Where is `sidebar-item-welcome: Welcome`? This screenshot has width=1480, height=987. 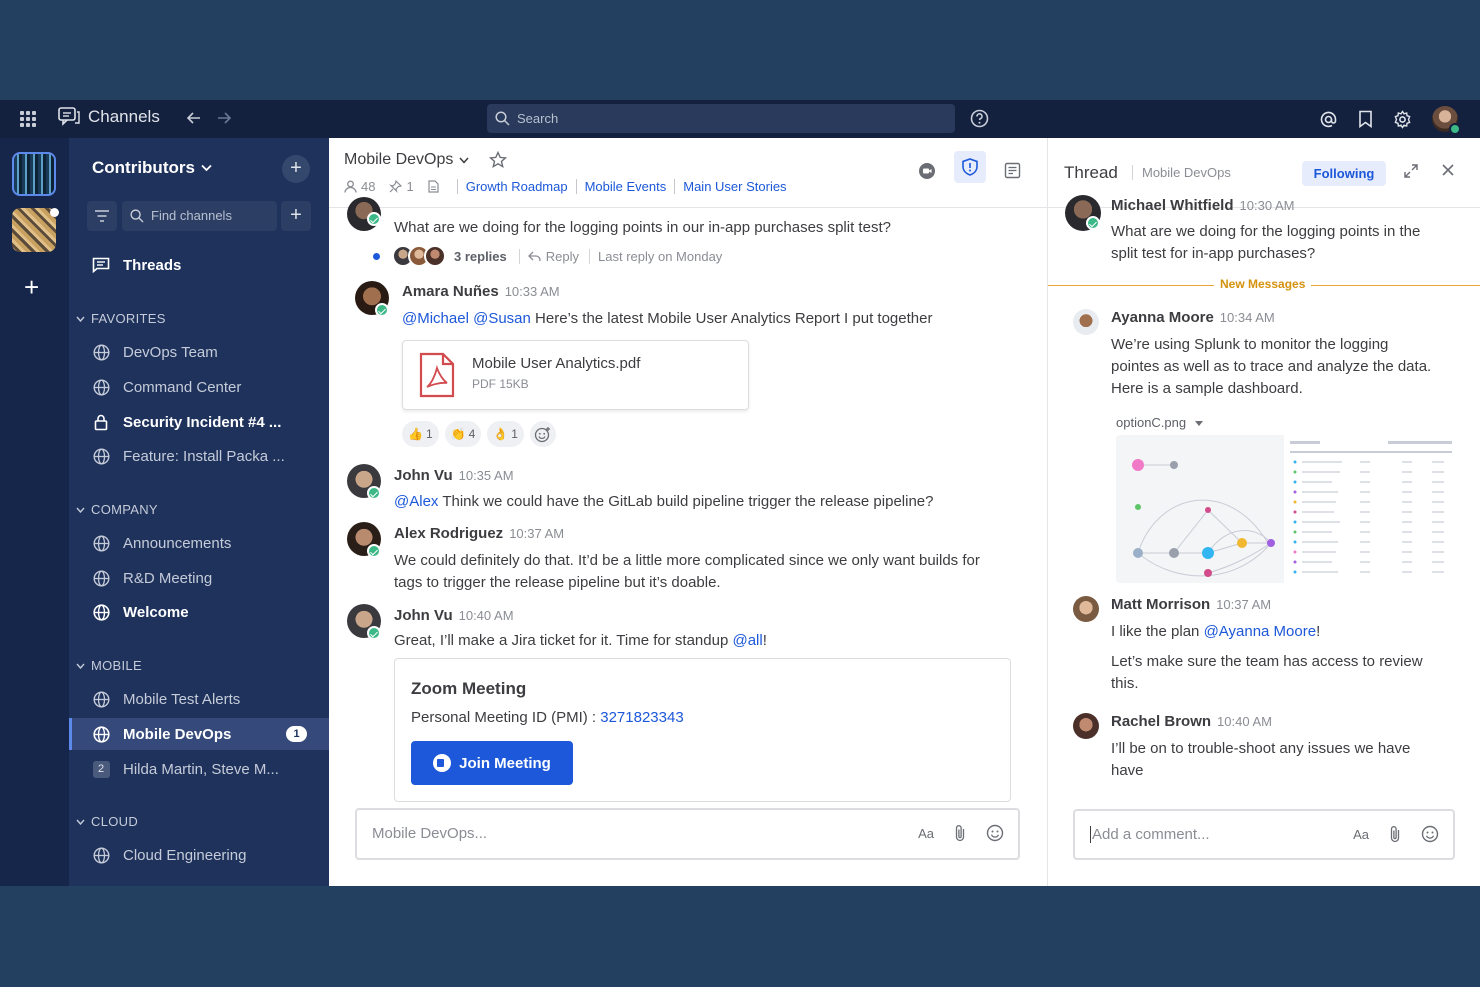
sidebar-item-welcome: Welcome is located at coordinates (199, 612).